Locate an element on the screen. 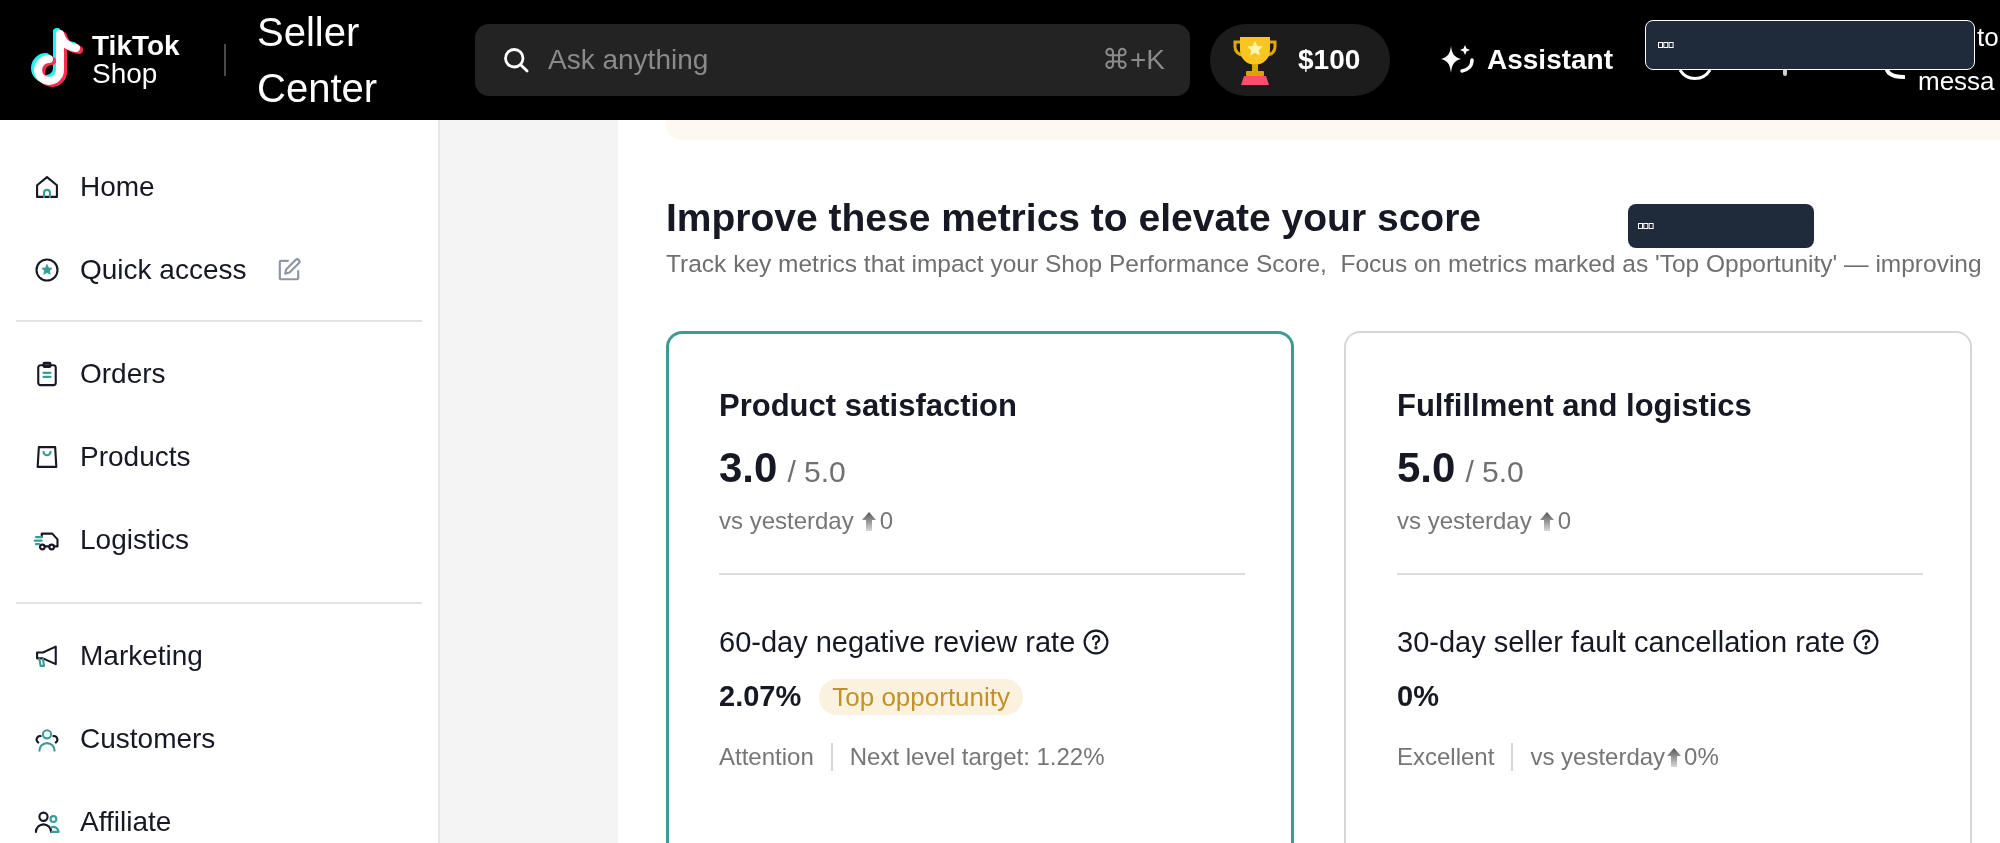 The width and height of the screenshot is (2000, 843). shortcut-hint: ⌘+K is located at coordinates (1133, 60).